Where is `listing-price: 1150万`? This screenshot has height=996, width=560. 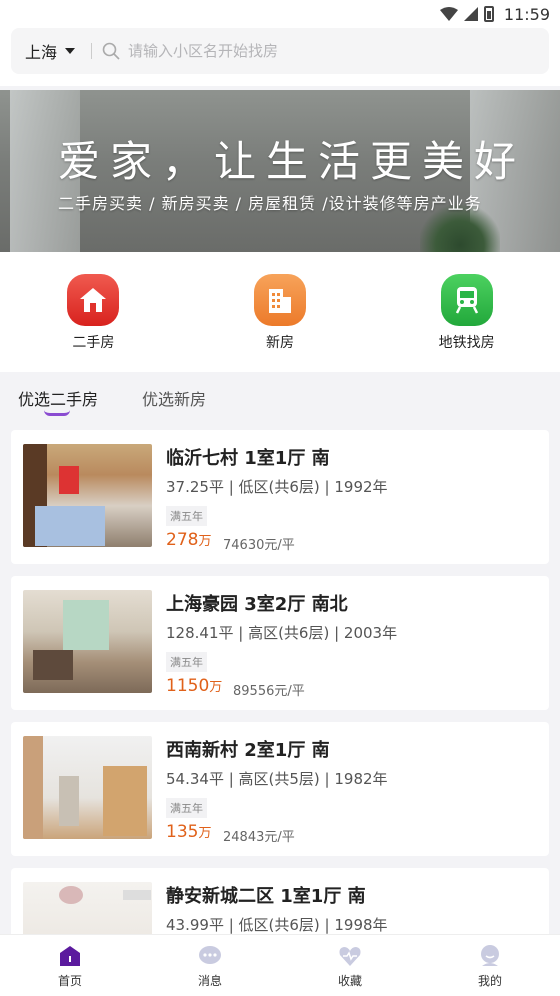 listing-price: 1150万 is located at coordinates (194, 686).